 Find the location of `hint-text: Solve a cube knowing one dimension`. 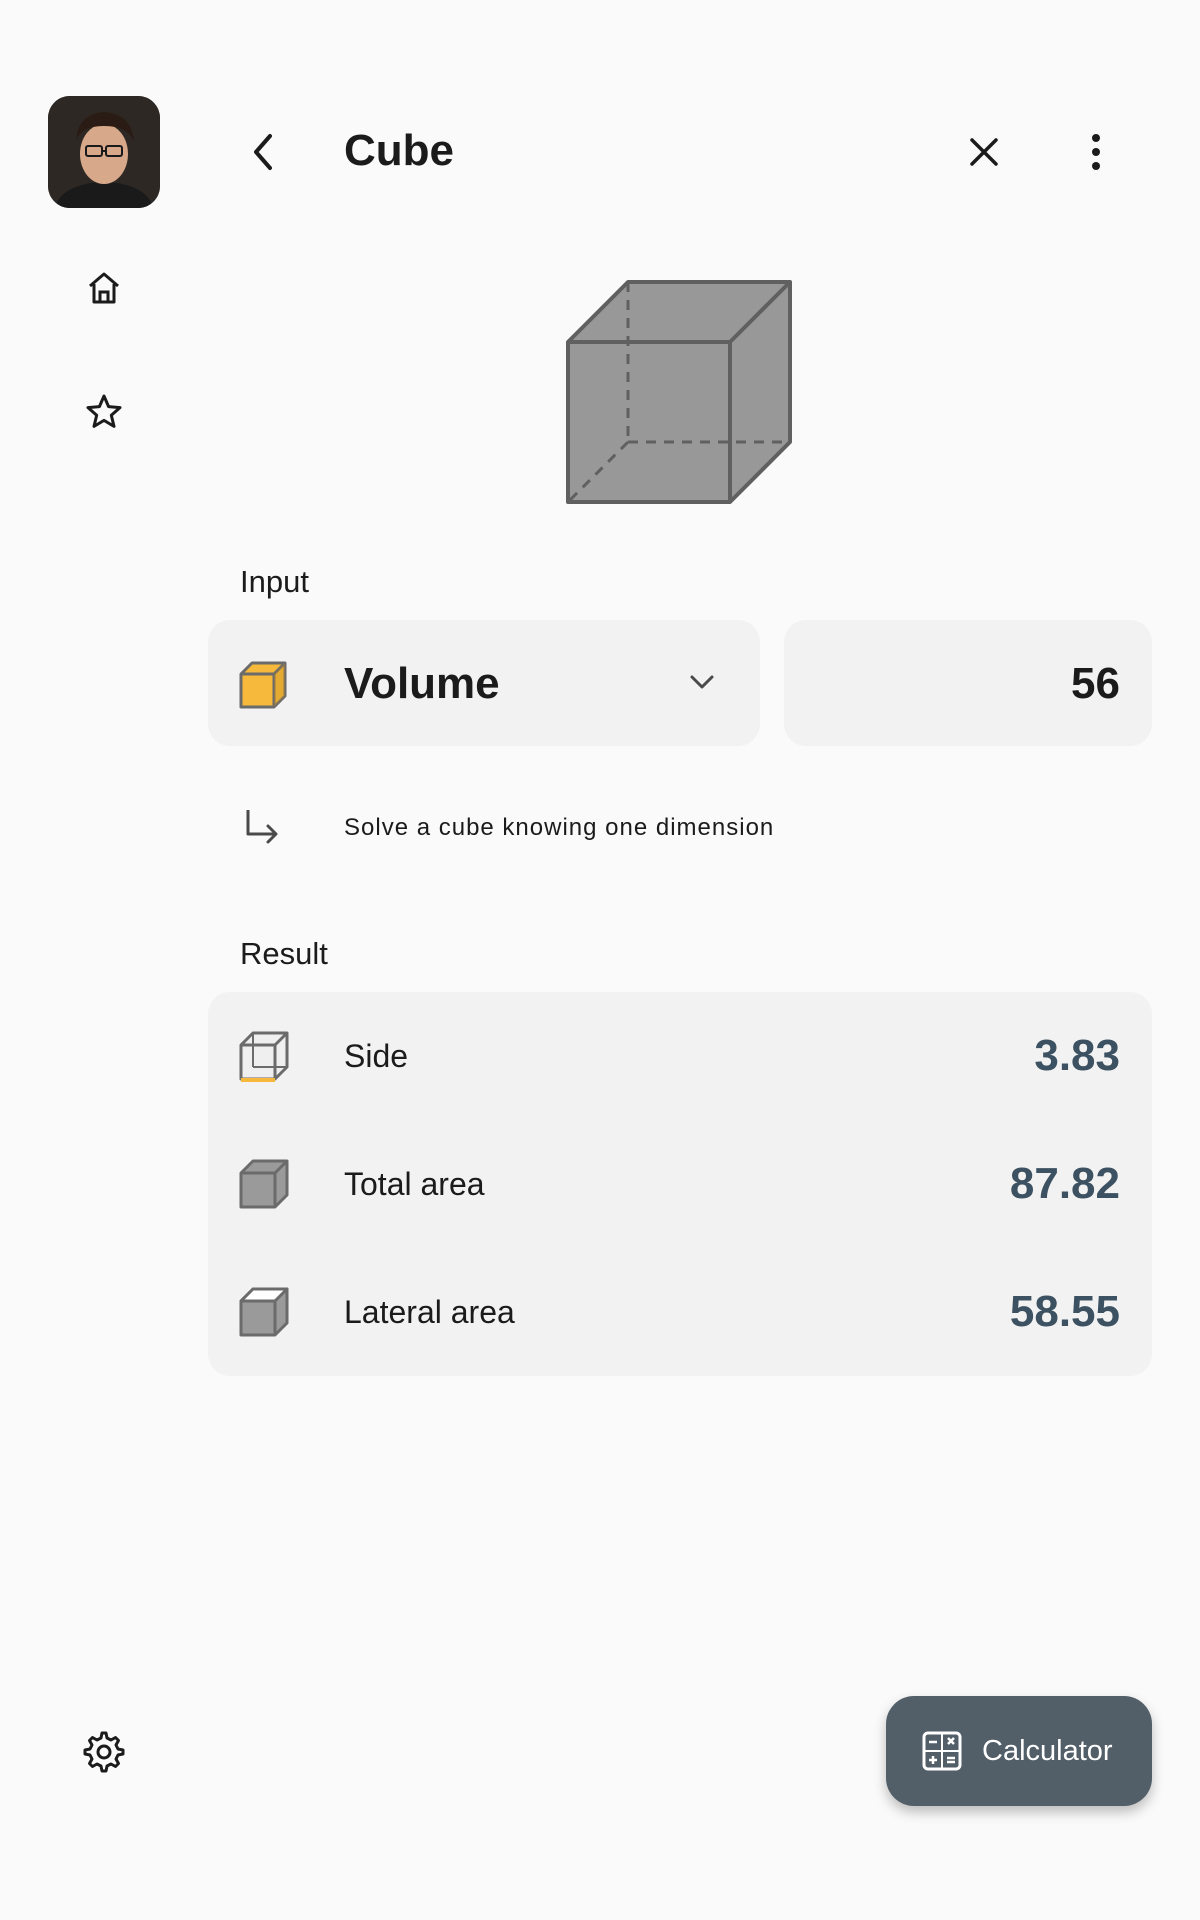

hint-text: Solve a cube knowing one dimension is located at coordinates (559, 827).